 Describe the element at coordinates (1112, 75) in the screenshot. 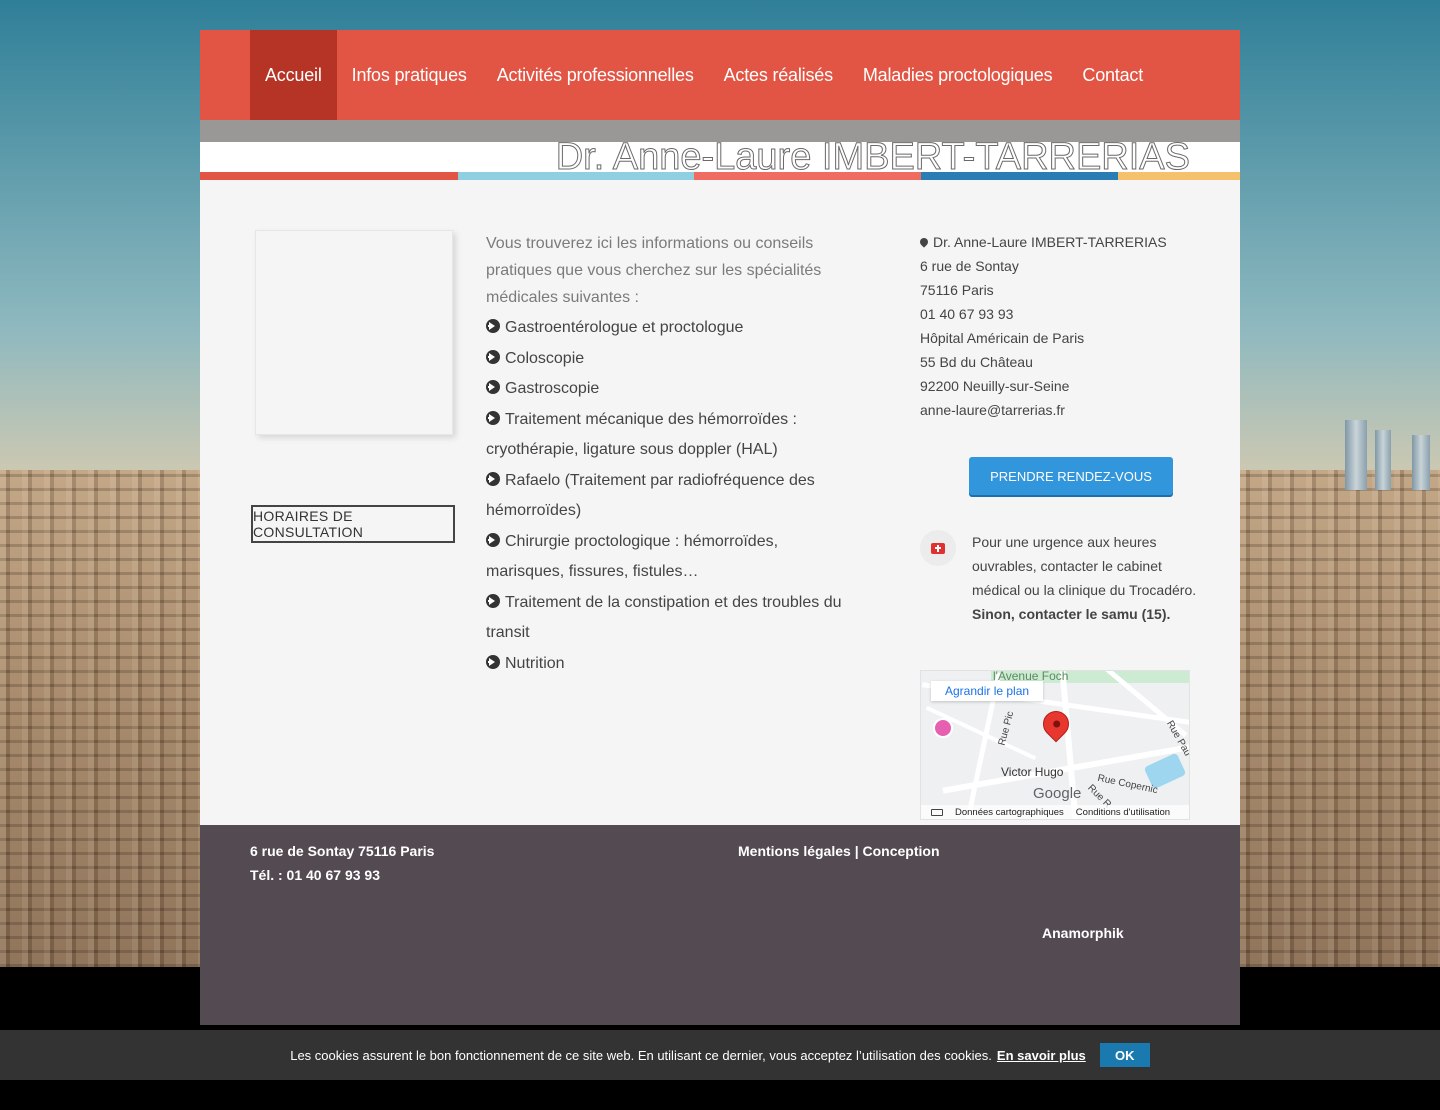

I see `nav-item-contact: Contact` at that location.